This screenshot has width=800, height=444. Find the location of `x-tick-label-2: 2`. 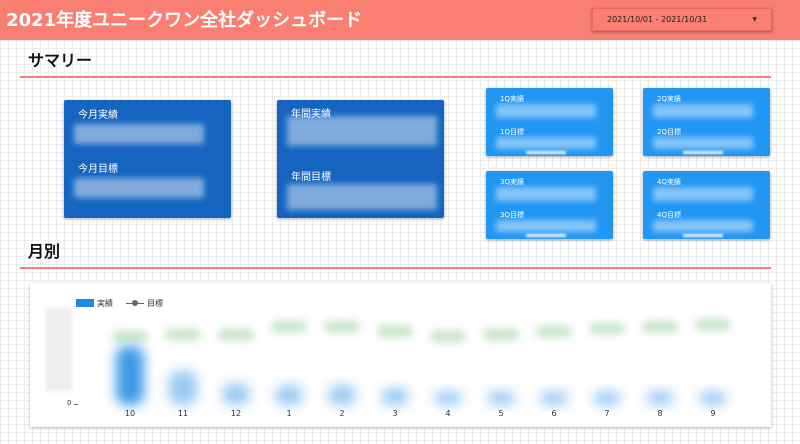

x-tick-label-2: 2 is located at coordinates (341, 413).